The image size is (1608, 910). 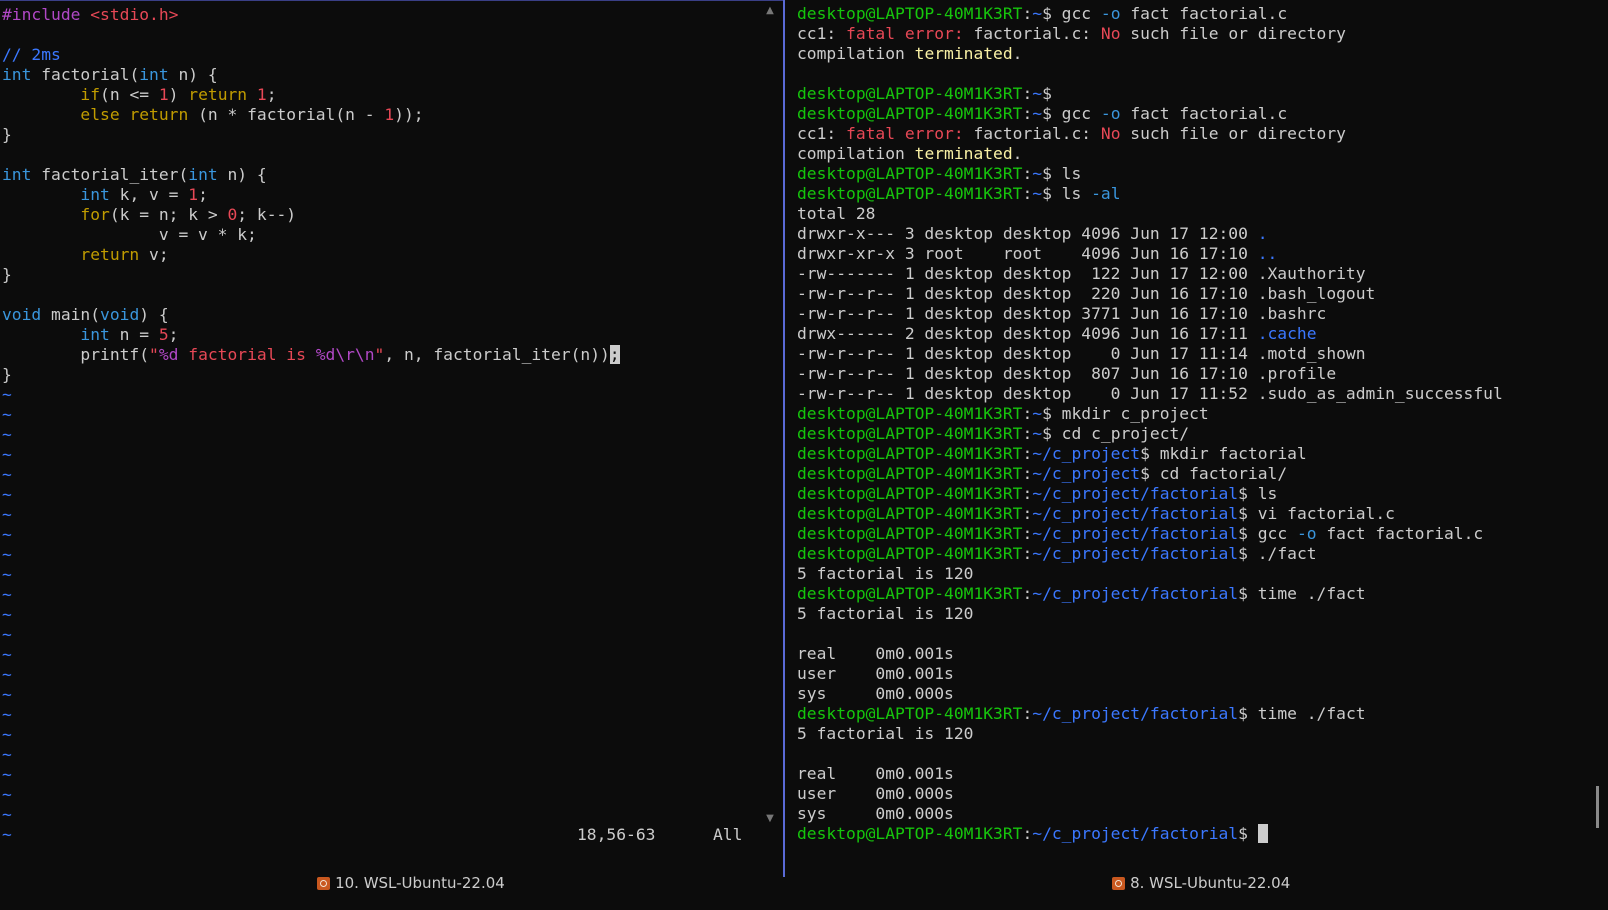 What do you see at coordinates (1202, 174) in the screenshot?
I see `terminal-line: desktop@LAPTOP-40M1K3RT:~$ ls` at bounding box center [1202, 174].